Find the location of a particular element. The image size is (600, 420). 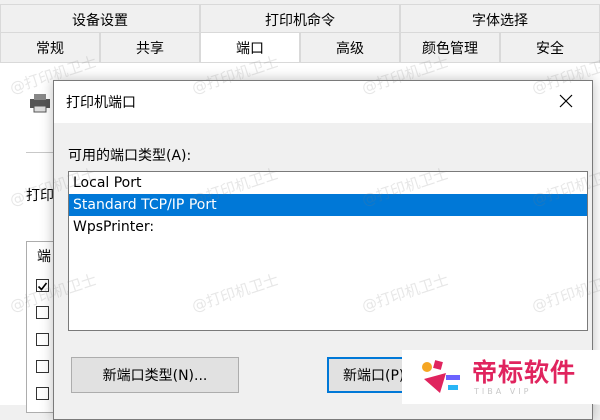

logo-mark-icon is located at coordinates (441, 376).